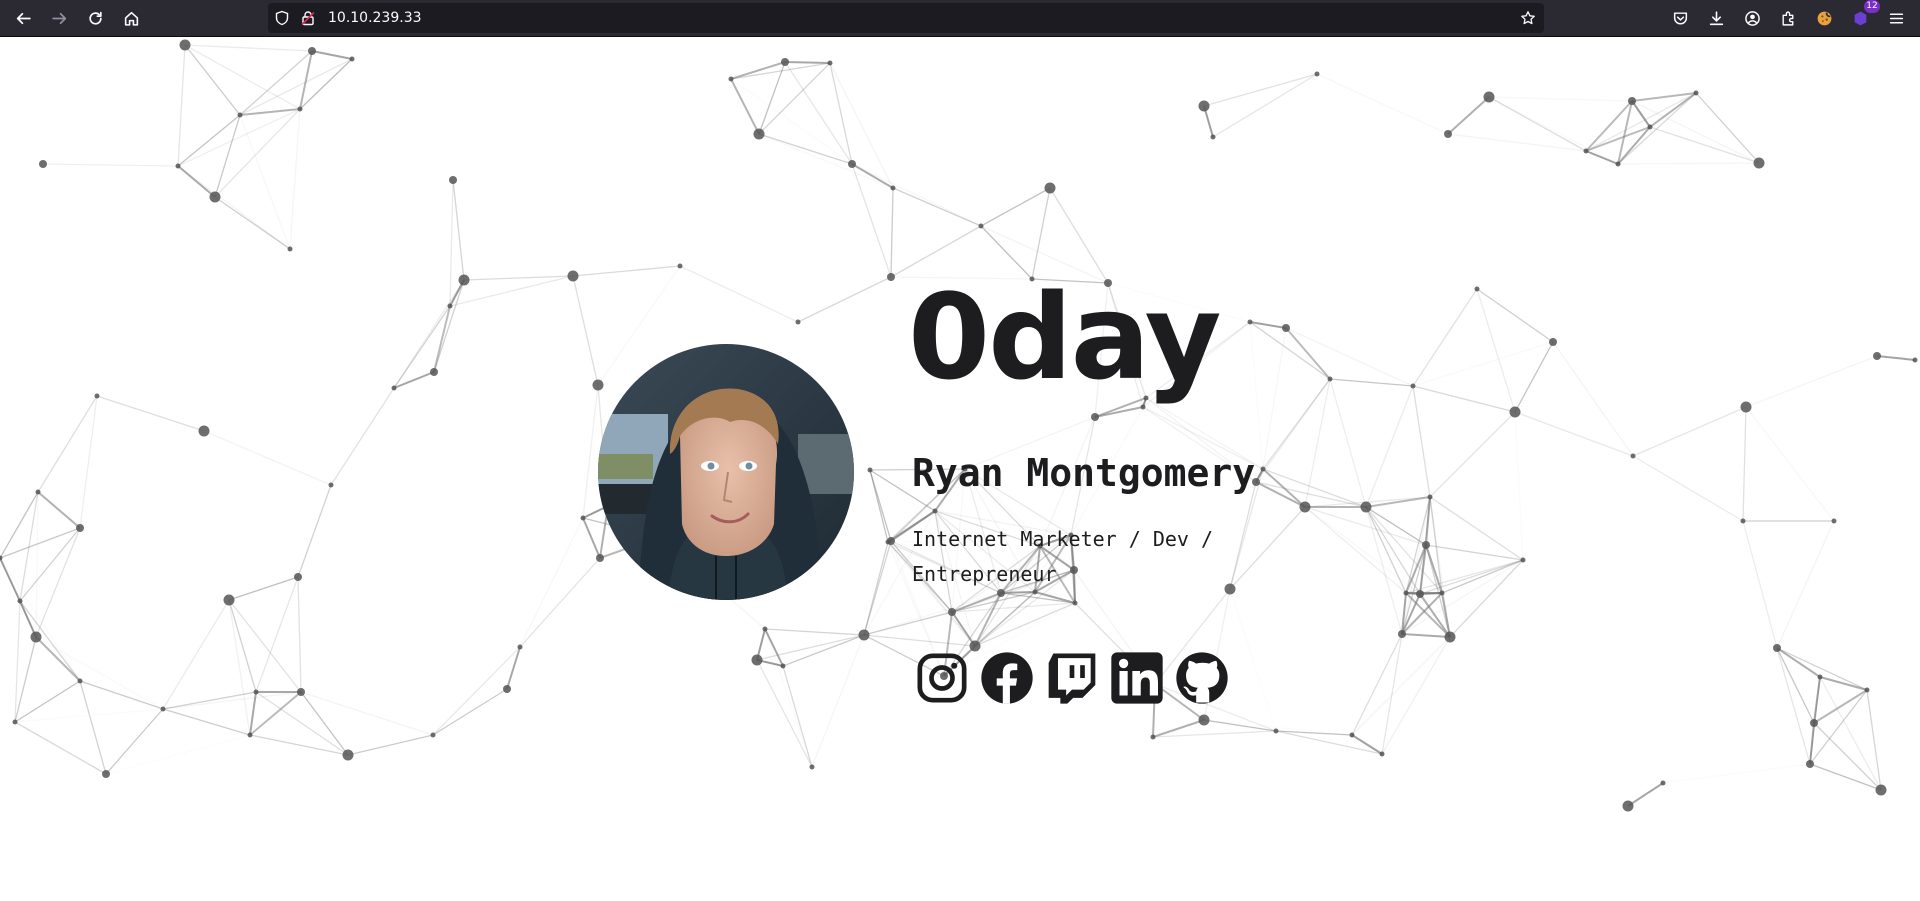 This screenshot has height=901, width=1920. What do you see at coordinates (1862, 16) in the screenshot?
I see `foxyproxy-extension-button: 12` at bounding box center [1862, 16].